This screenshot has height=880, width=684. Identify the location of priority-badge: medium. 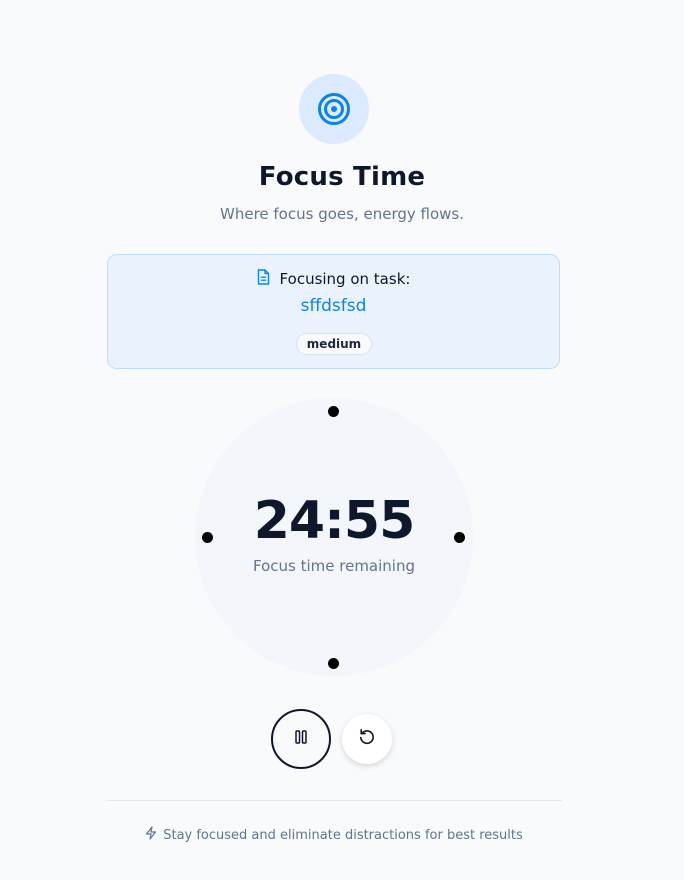
(334, 344).